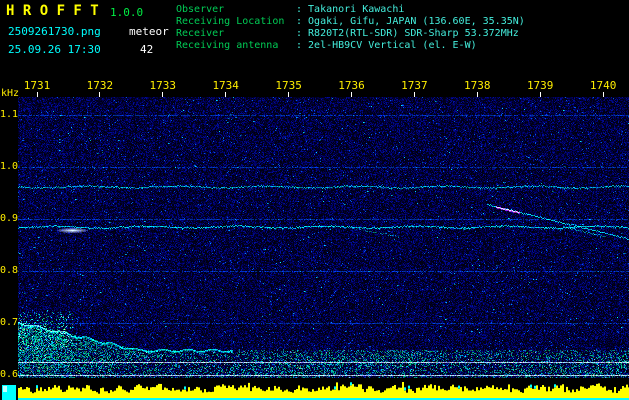  Describe the element at coordinates (288, 85) in the screenshot. I see `x-tick-label: 1735` at that location.